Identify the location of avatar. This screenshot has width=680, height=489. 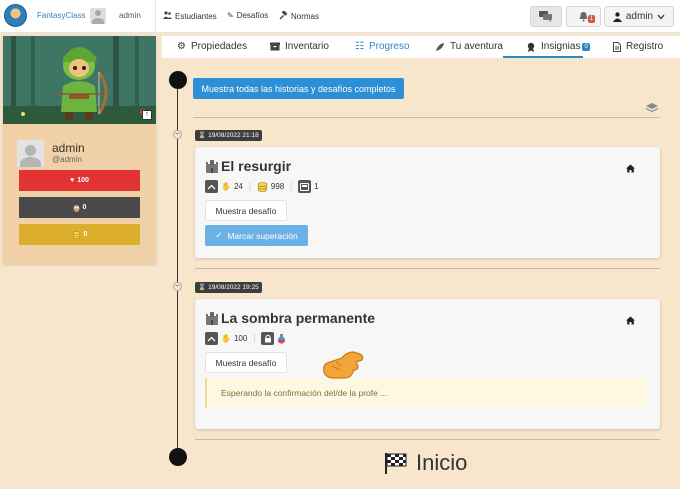
(98, 16).